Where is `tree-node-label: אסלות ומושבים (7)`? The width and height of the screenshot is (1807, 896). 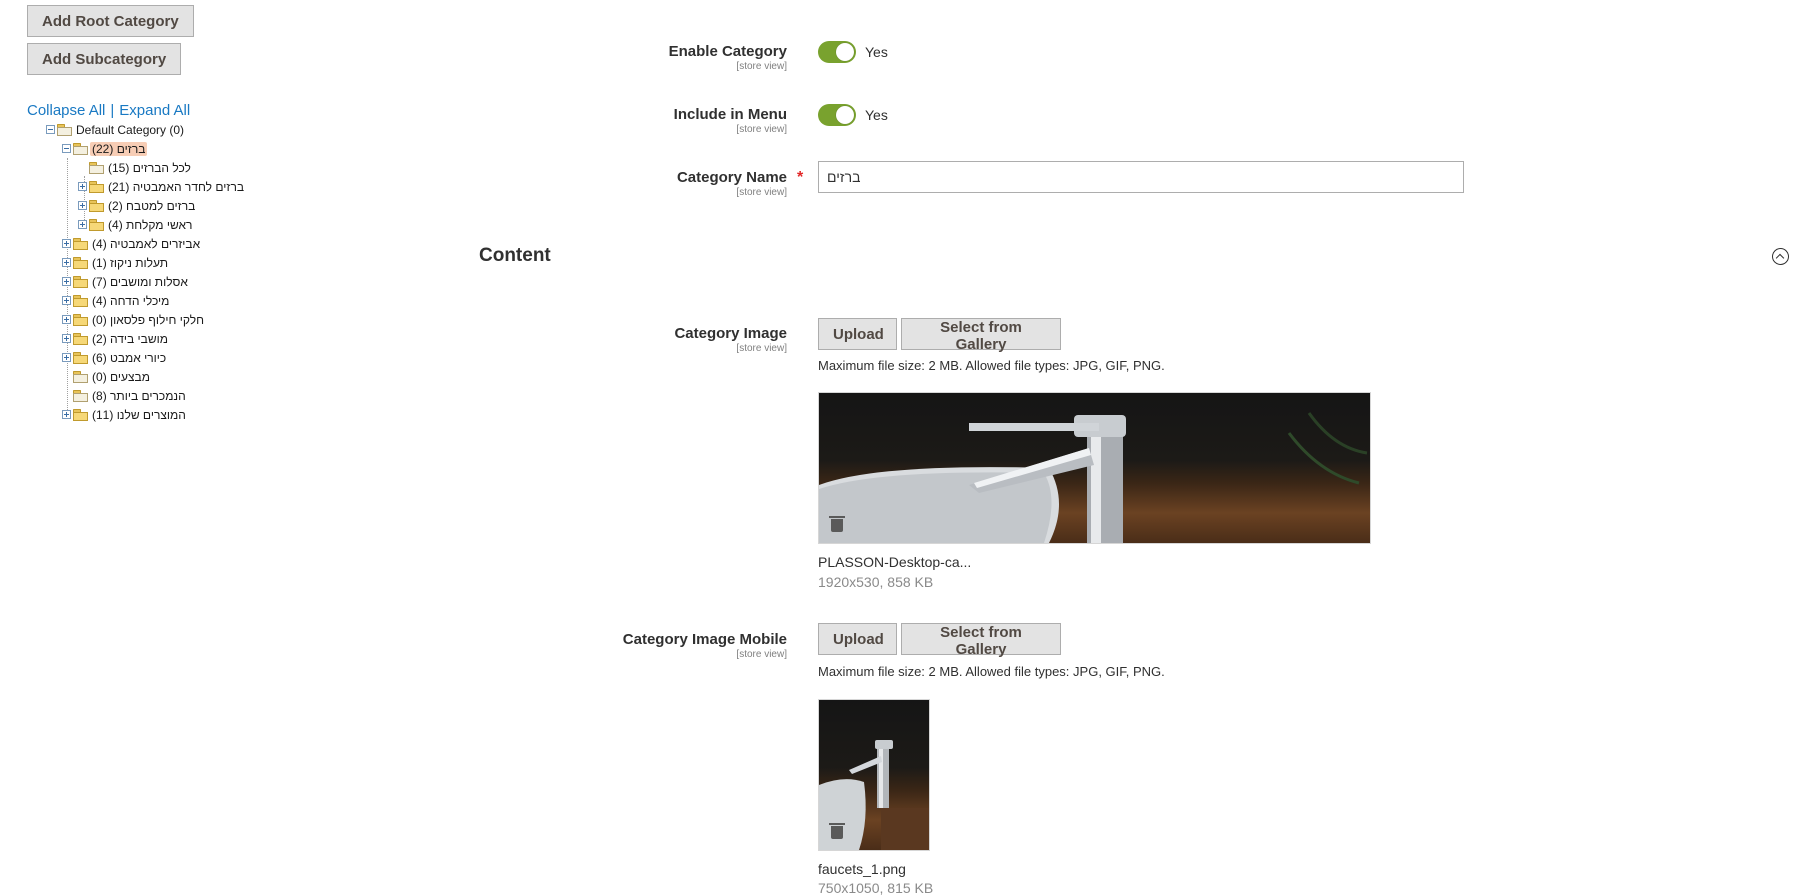 tree-node-label: אסלות ומושבים (7) is located at coordinates (140, 281).